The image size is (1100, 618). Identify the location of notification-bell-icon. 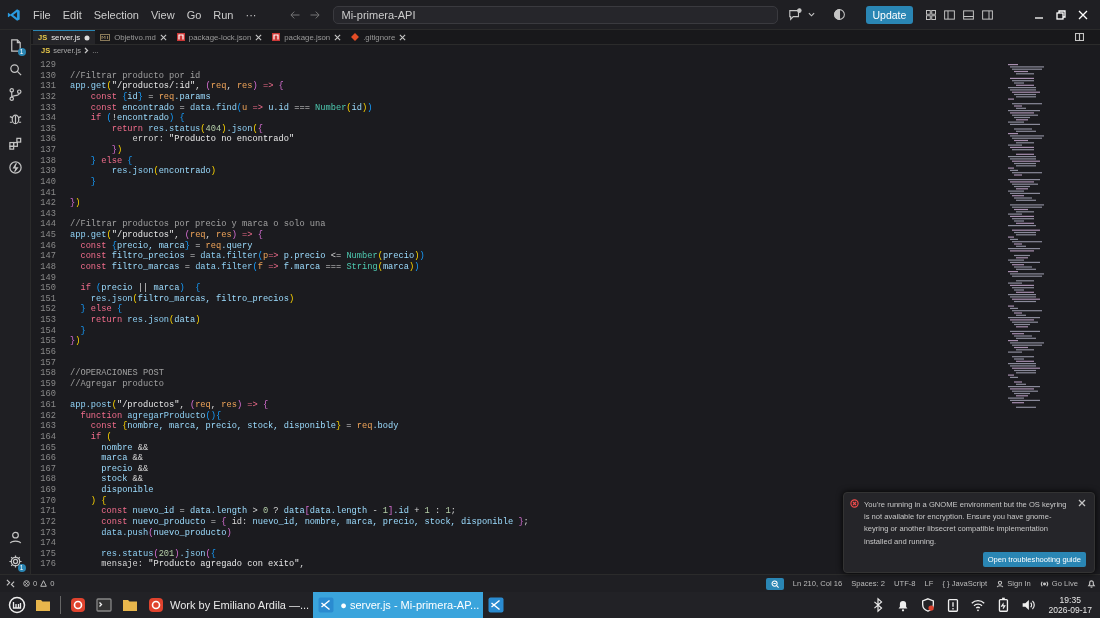
(1091, 583).